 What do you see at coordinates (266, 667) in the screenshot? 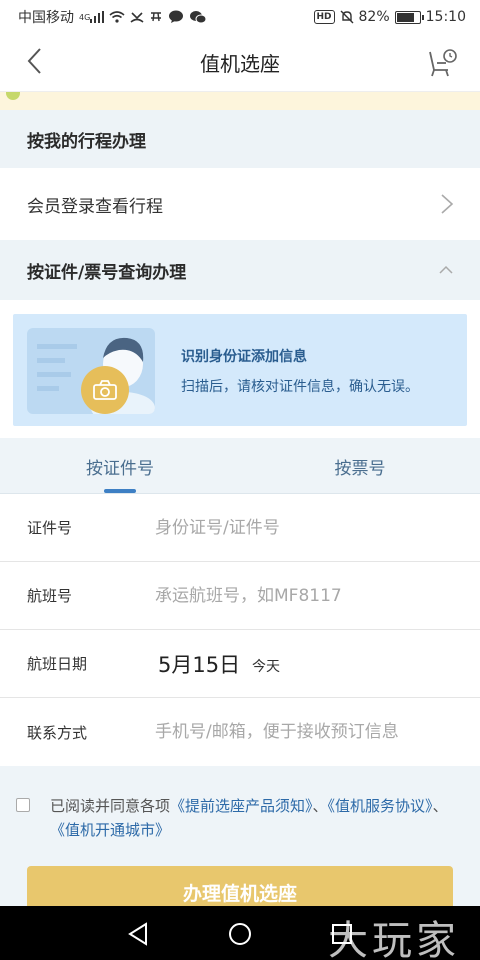
I see `flight-date-today: 今天` at bounding box center [266, 667].